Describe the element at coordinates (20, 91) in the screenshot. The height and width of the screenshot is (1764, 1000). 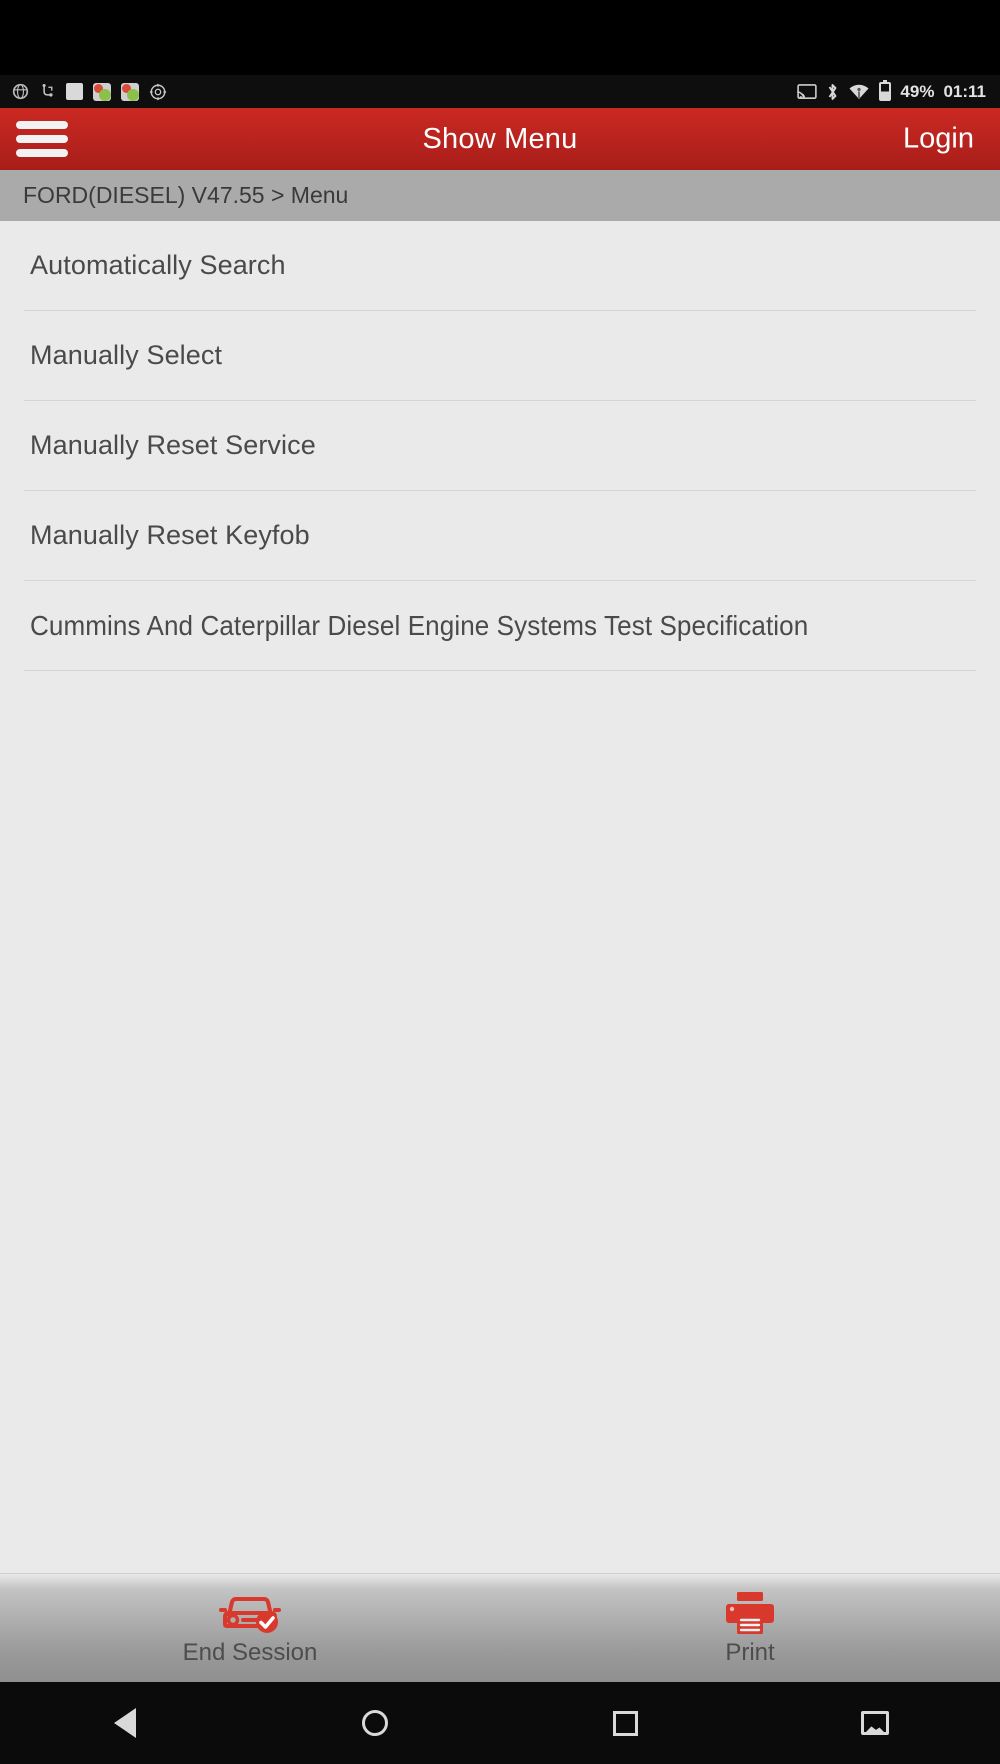
I see `browser-icon` at that location.